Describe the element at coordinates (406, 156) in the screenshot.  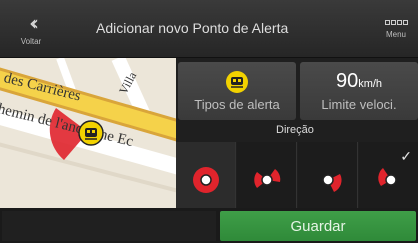
I see `checkmark-icon: ✓` at that location.